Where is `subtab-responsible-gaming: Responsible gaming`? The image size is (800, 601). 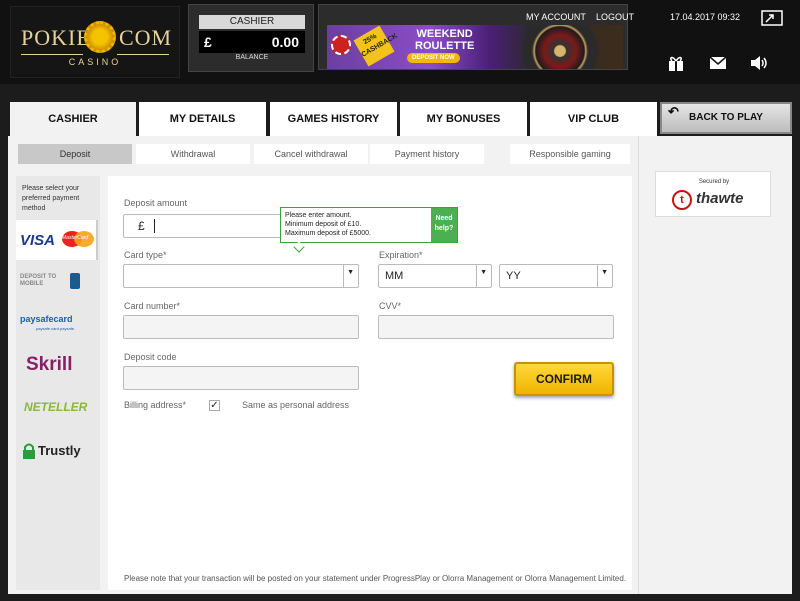 subtab-responsible-gaming: Responsible gaming is located at coordinates (570, 154).